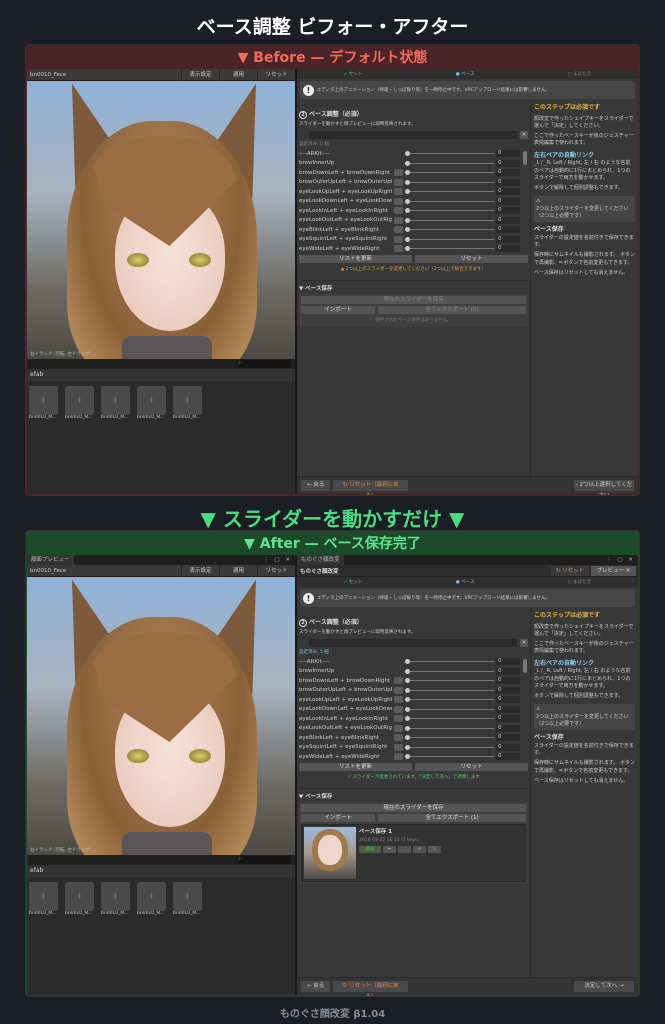 This screenshot has width=665, height=1024. Describe the element at coordinates (370, 849) in the screenshot. I see `load-button: 読込` at that location.